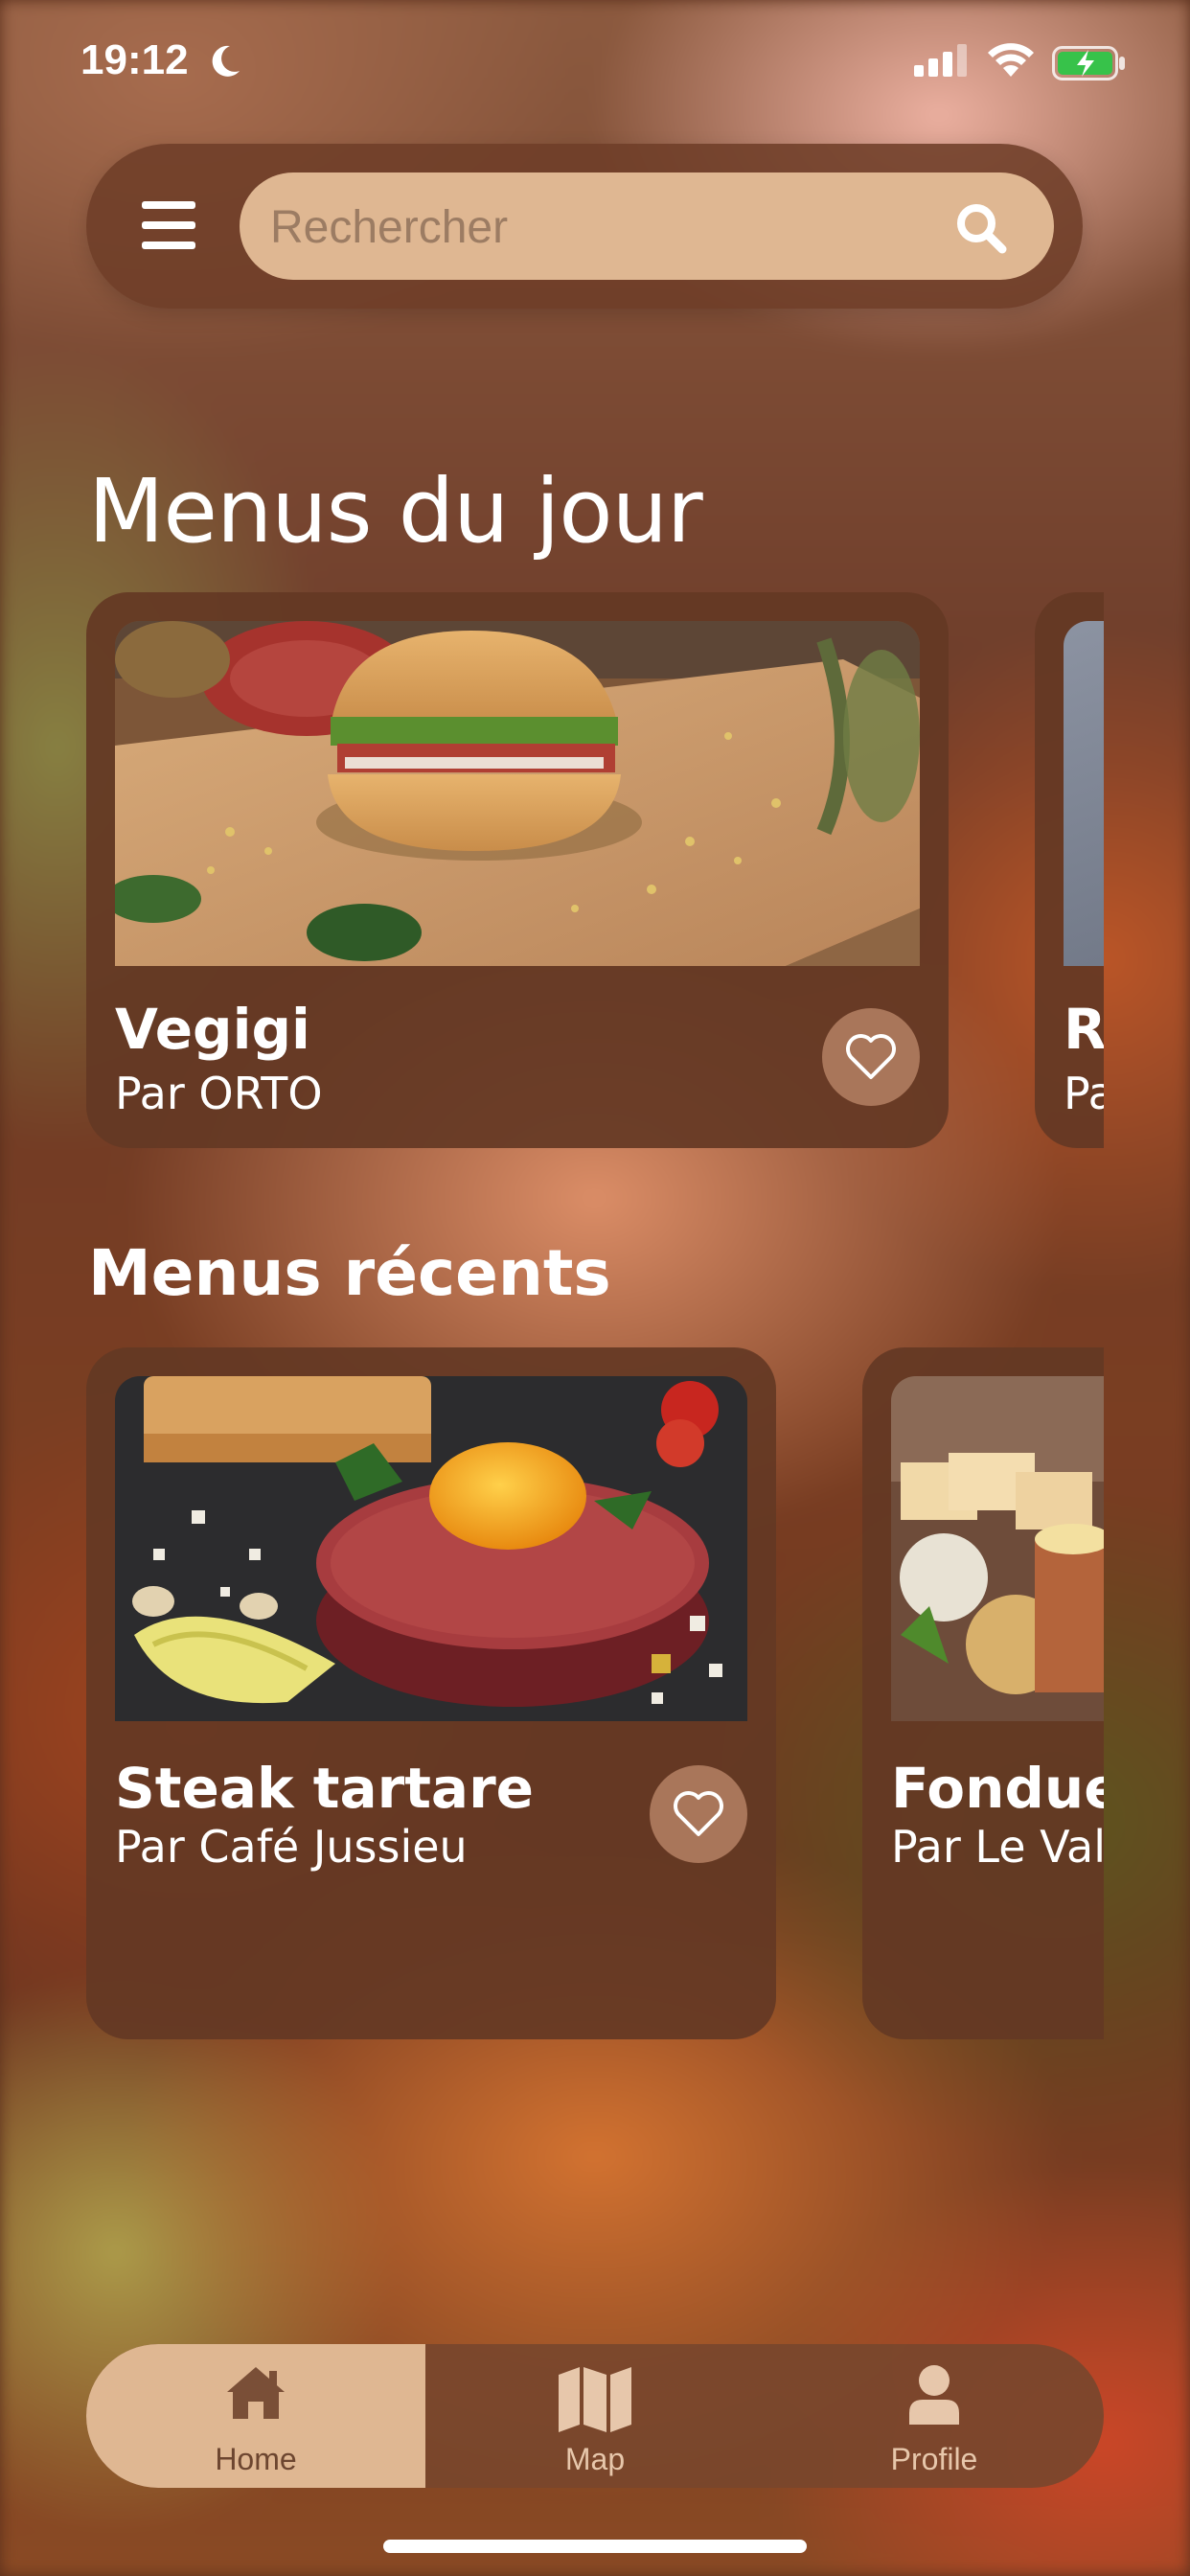 The image size is (1190, 2576). What do you see at coordinates (595, 2546) in the screenshot?
I see `home-indicator` at bounding box center [595, 2546].